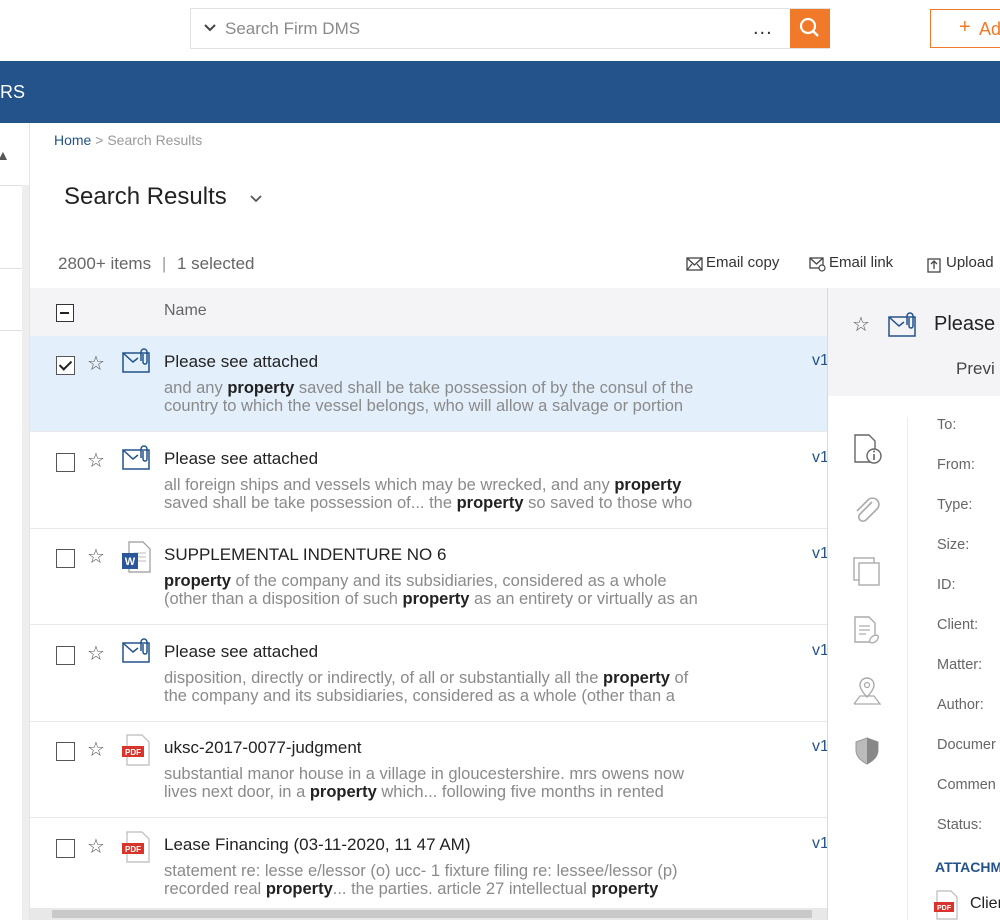 This screenshot has width=1000, height=920. What do you see at coordinates (65, 313) in the screenshot?
I see `select-all-checkbox` at bounding box center [65, 313].